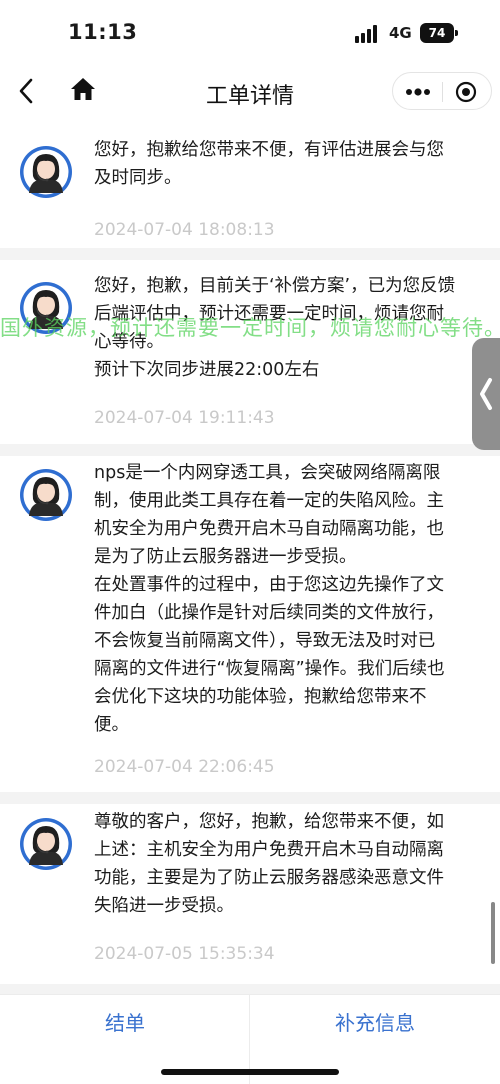 The height and width of the screenshot is (1084, 500). What do you see at coordinates (493, 933) in the screenshot?
I see `scrollbar-thumb` at bounding box center [493, 933].